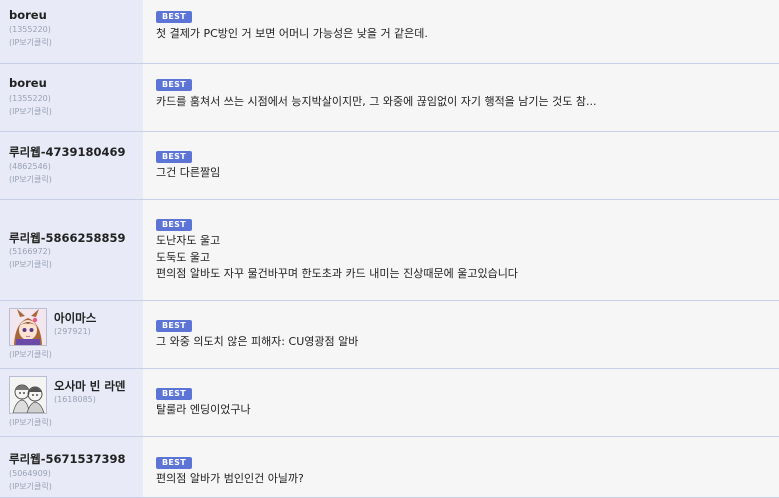 Image resolution: width=779 pixels, height=498 pixels. What do you see at coordinates (30, 251) in the screenshot?
I see `author-id: (5166972)` at bounding box center [30, 251].